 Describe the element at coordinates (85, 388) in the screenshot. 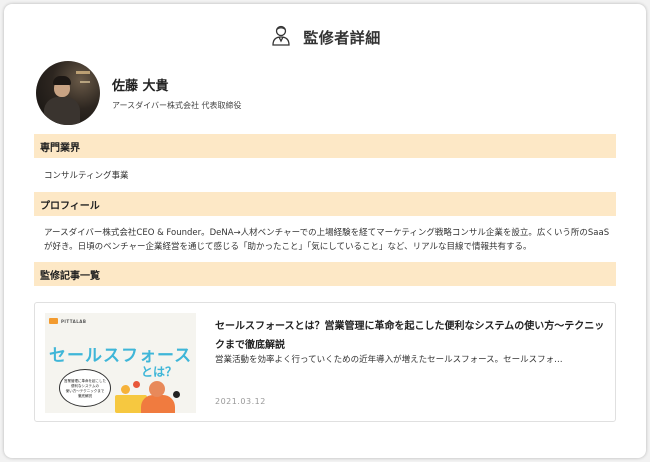

I see `thumbnail-speech-bubble: 営業管理に革命を起こした 便利なシステムの 使い方～テクニックまで 徹底解説` at that location.